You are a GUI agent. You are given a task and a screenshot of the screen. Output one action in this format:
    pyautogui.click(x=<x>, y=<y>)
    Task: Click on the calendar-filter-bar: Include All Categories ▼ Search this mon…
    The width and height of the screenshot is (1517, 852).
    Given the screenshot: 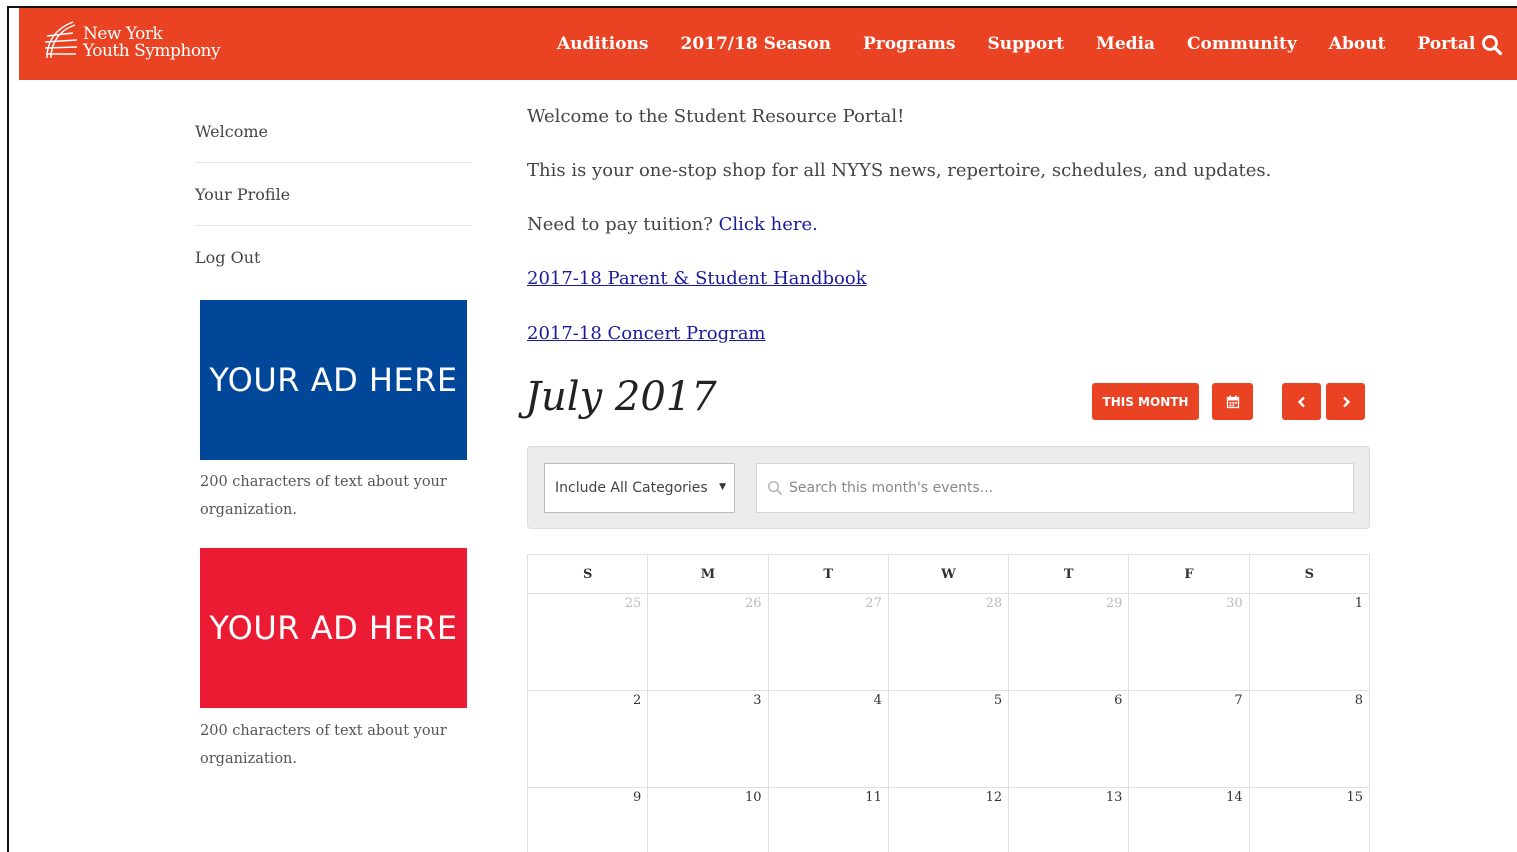 What is the action you would take?
    pyautogui.click(x=948, y=487)
    